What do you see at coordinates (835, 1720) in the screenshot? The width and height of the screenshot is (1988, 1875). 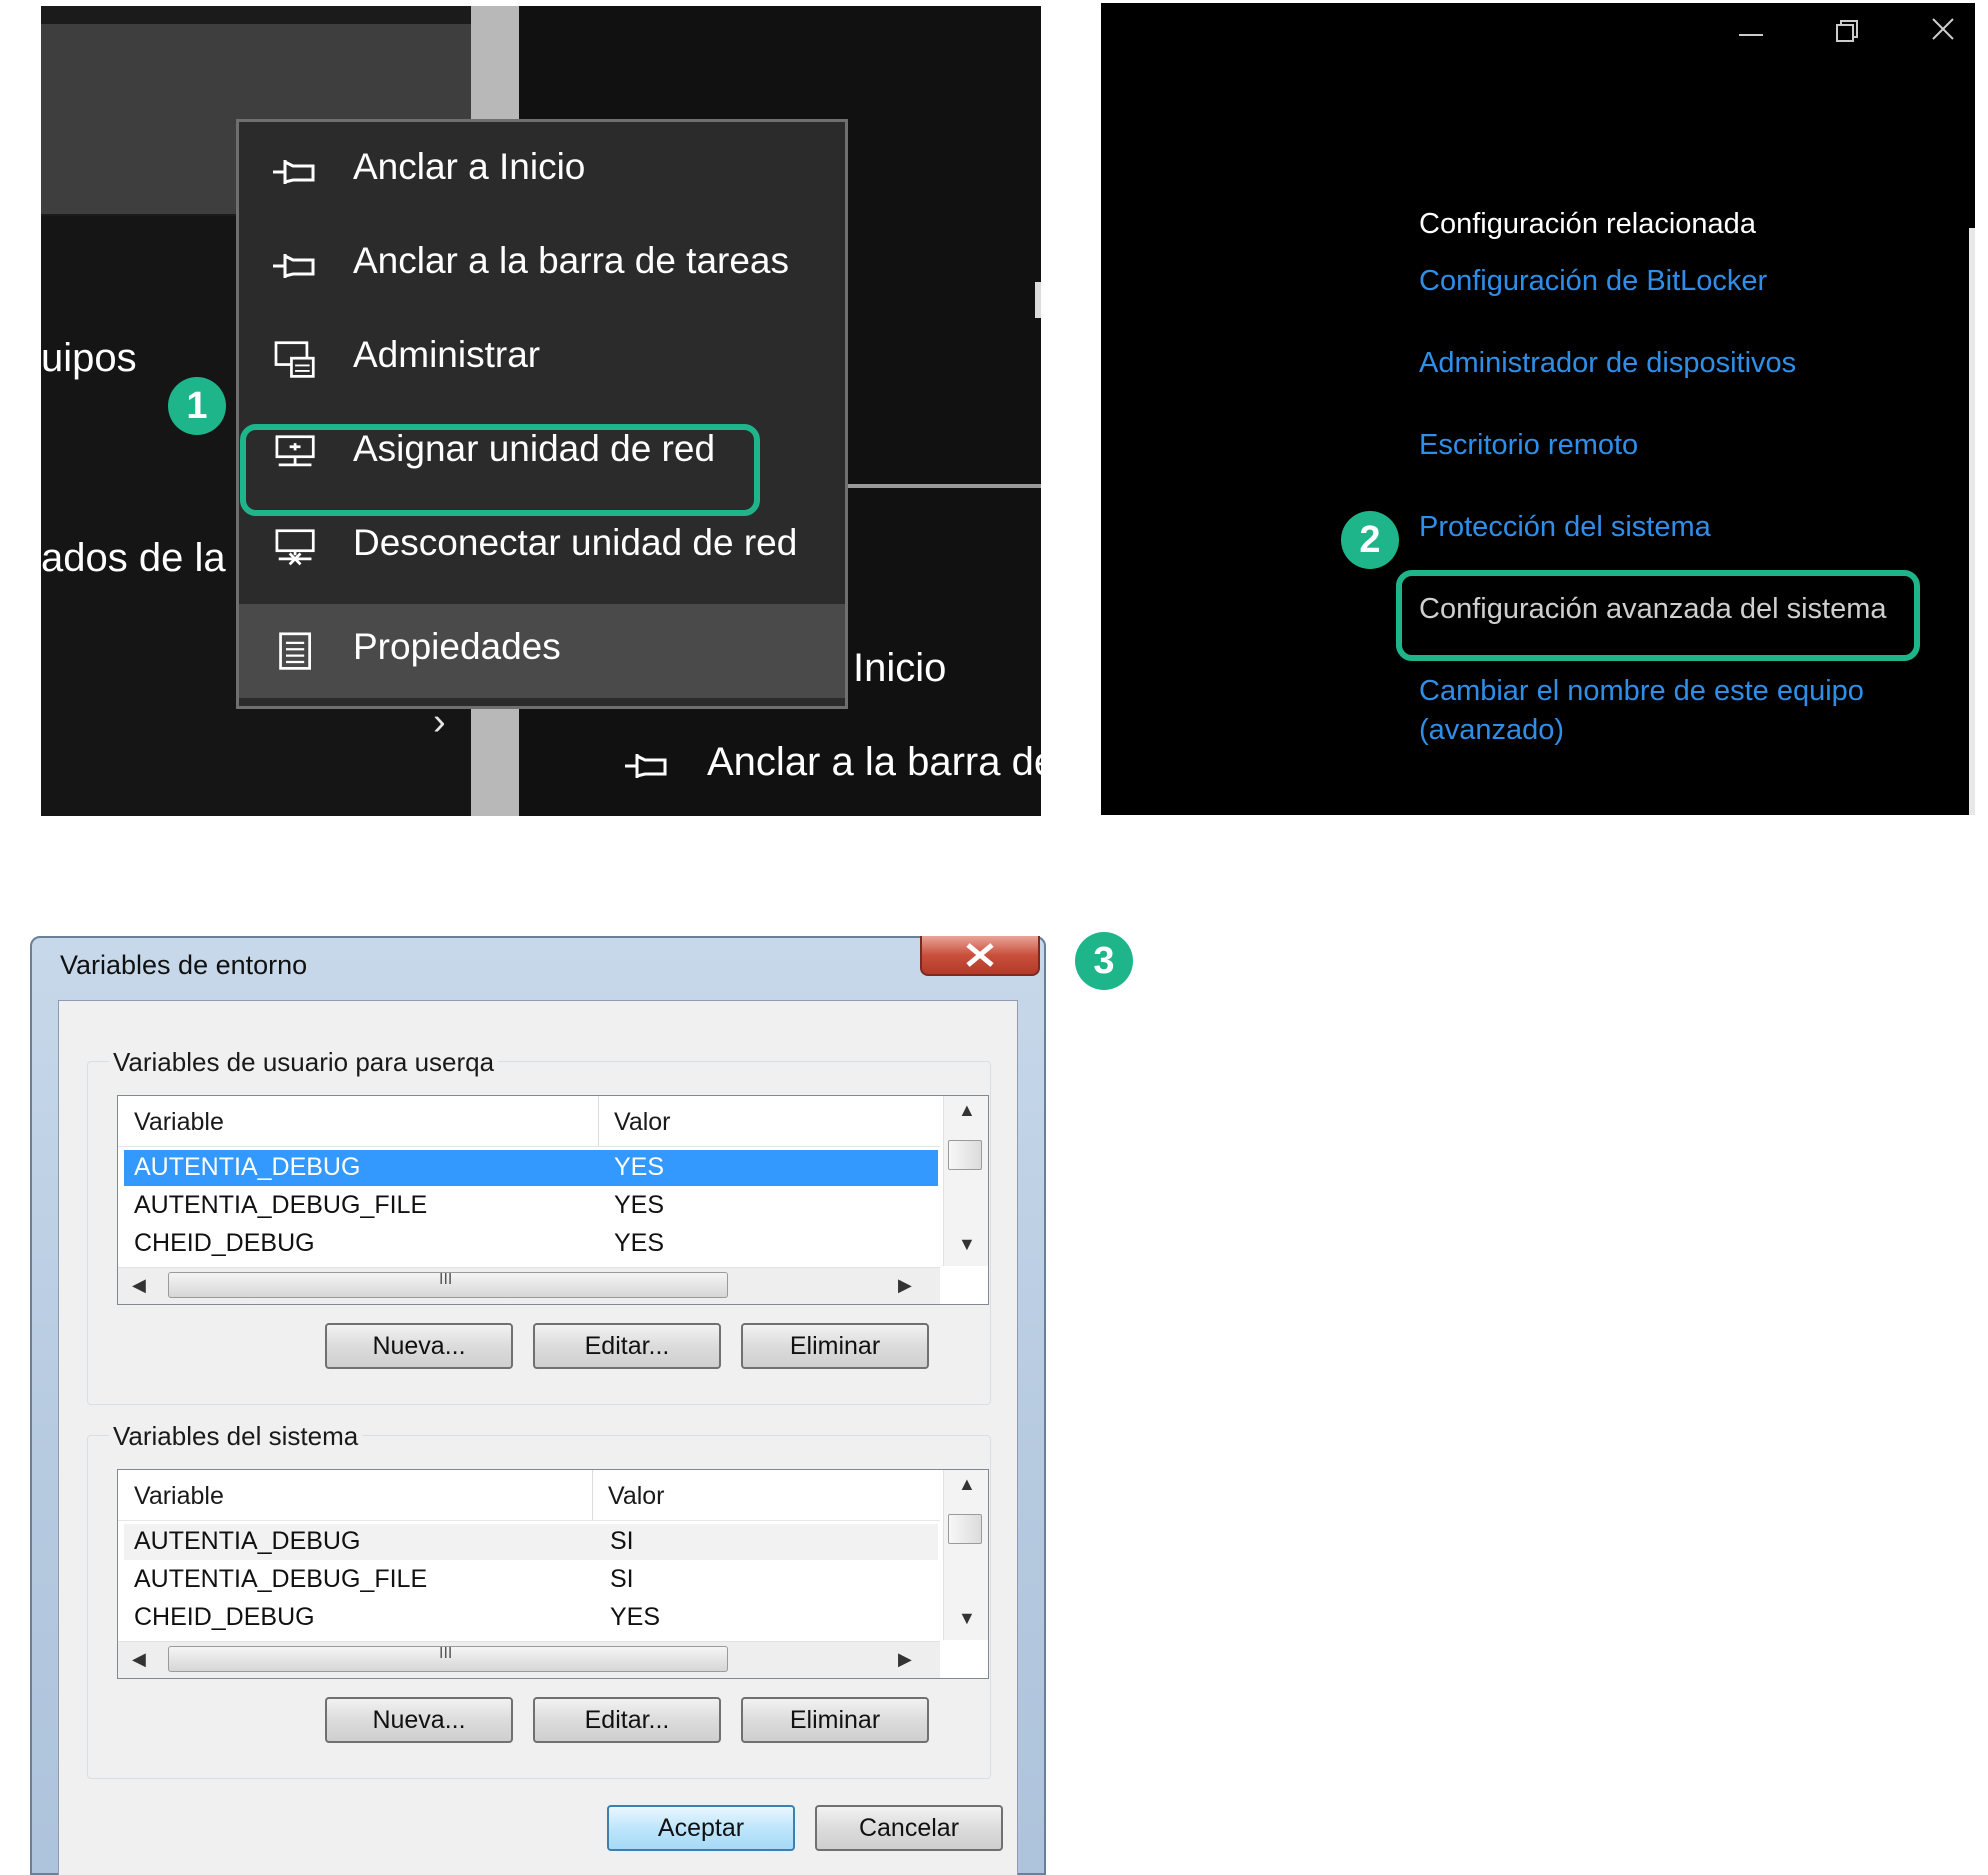 I see `system-delete-button: Eliminar` at bounding box center [835, 1720].